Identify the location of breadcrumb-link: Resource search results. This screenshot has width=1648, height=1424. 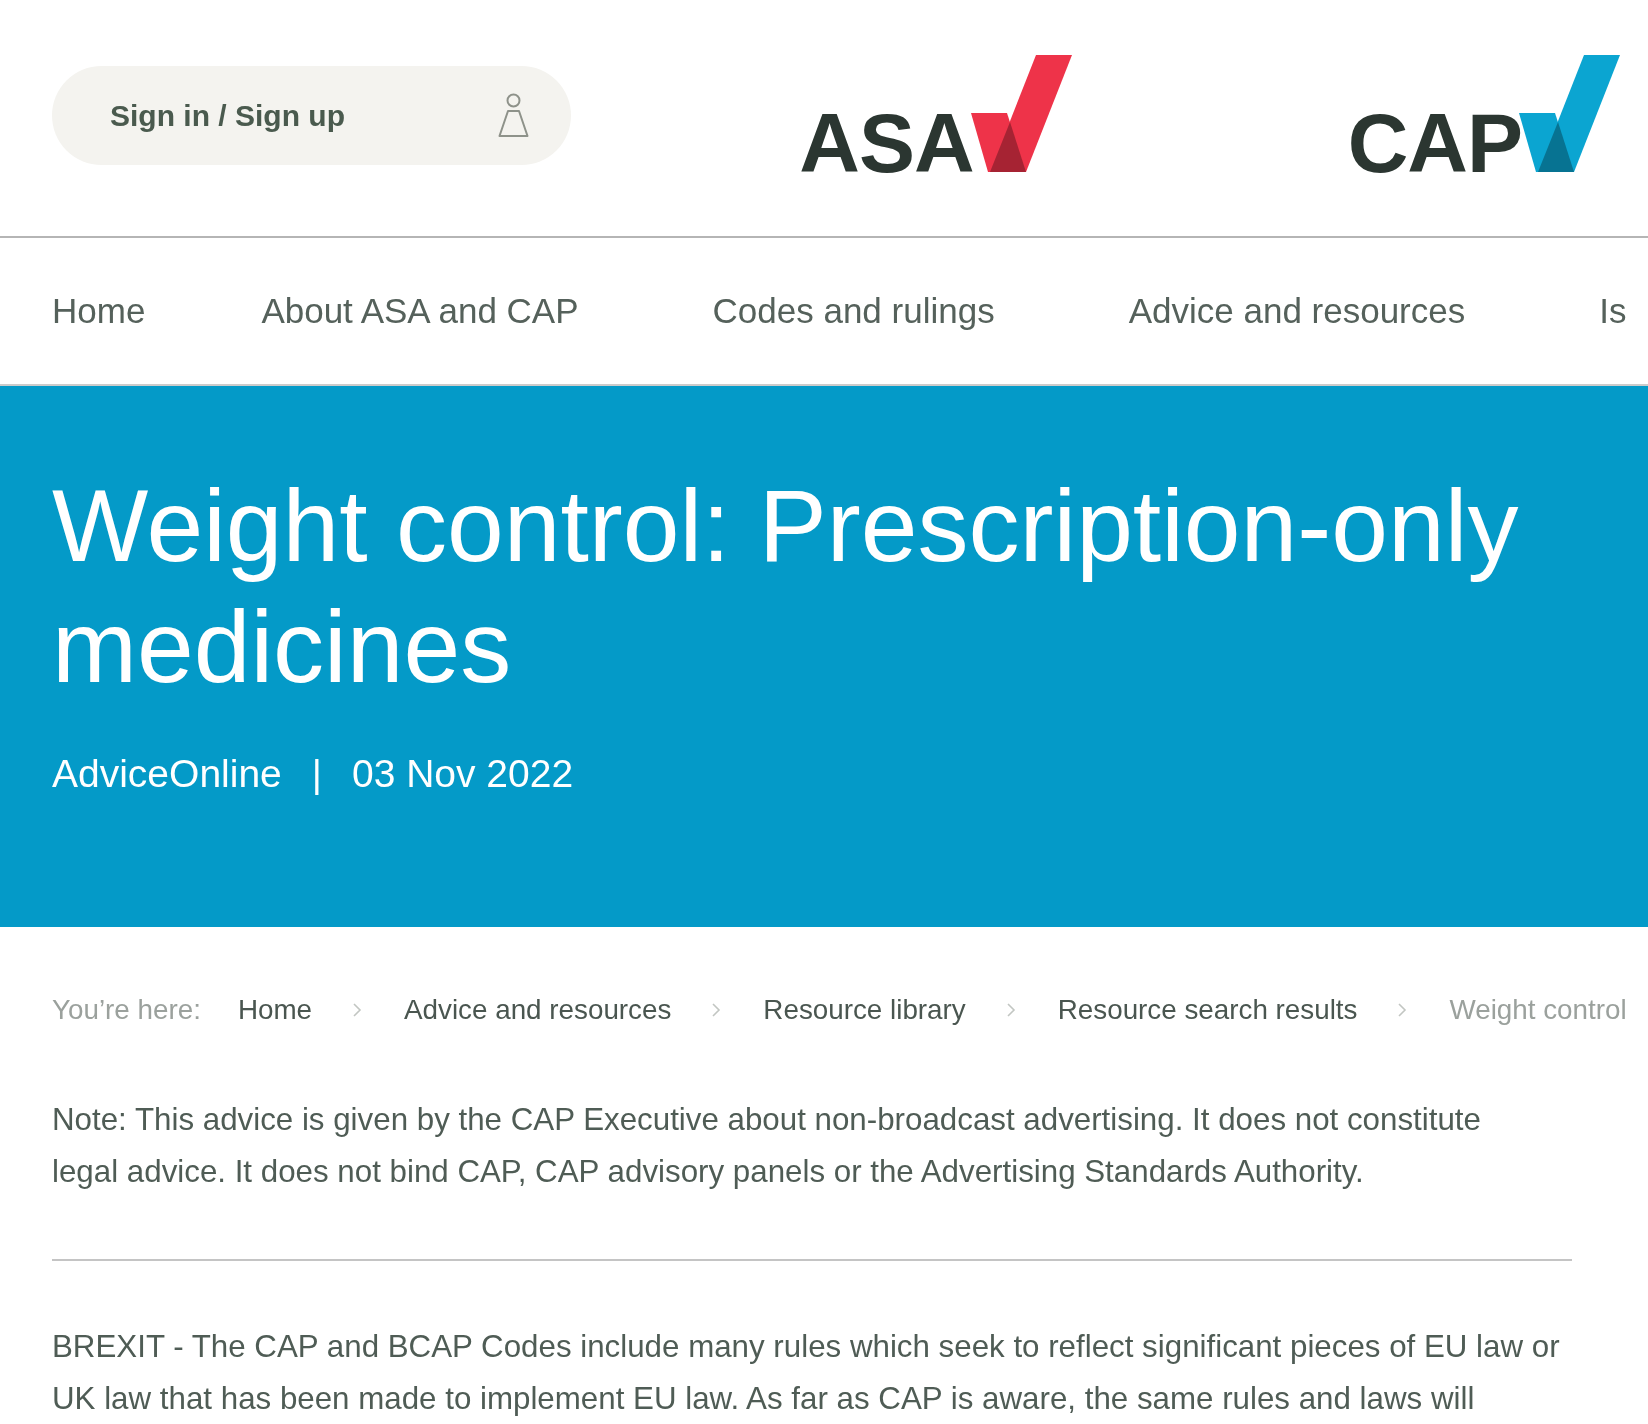
(1207, 1010).